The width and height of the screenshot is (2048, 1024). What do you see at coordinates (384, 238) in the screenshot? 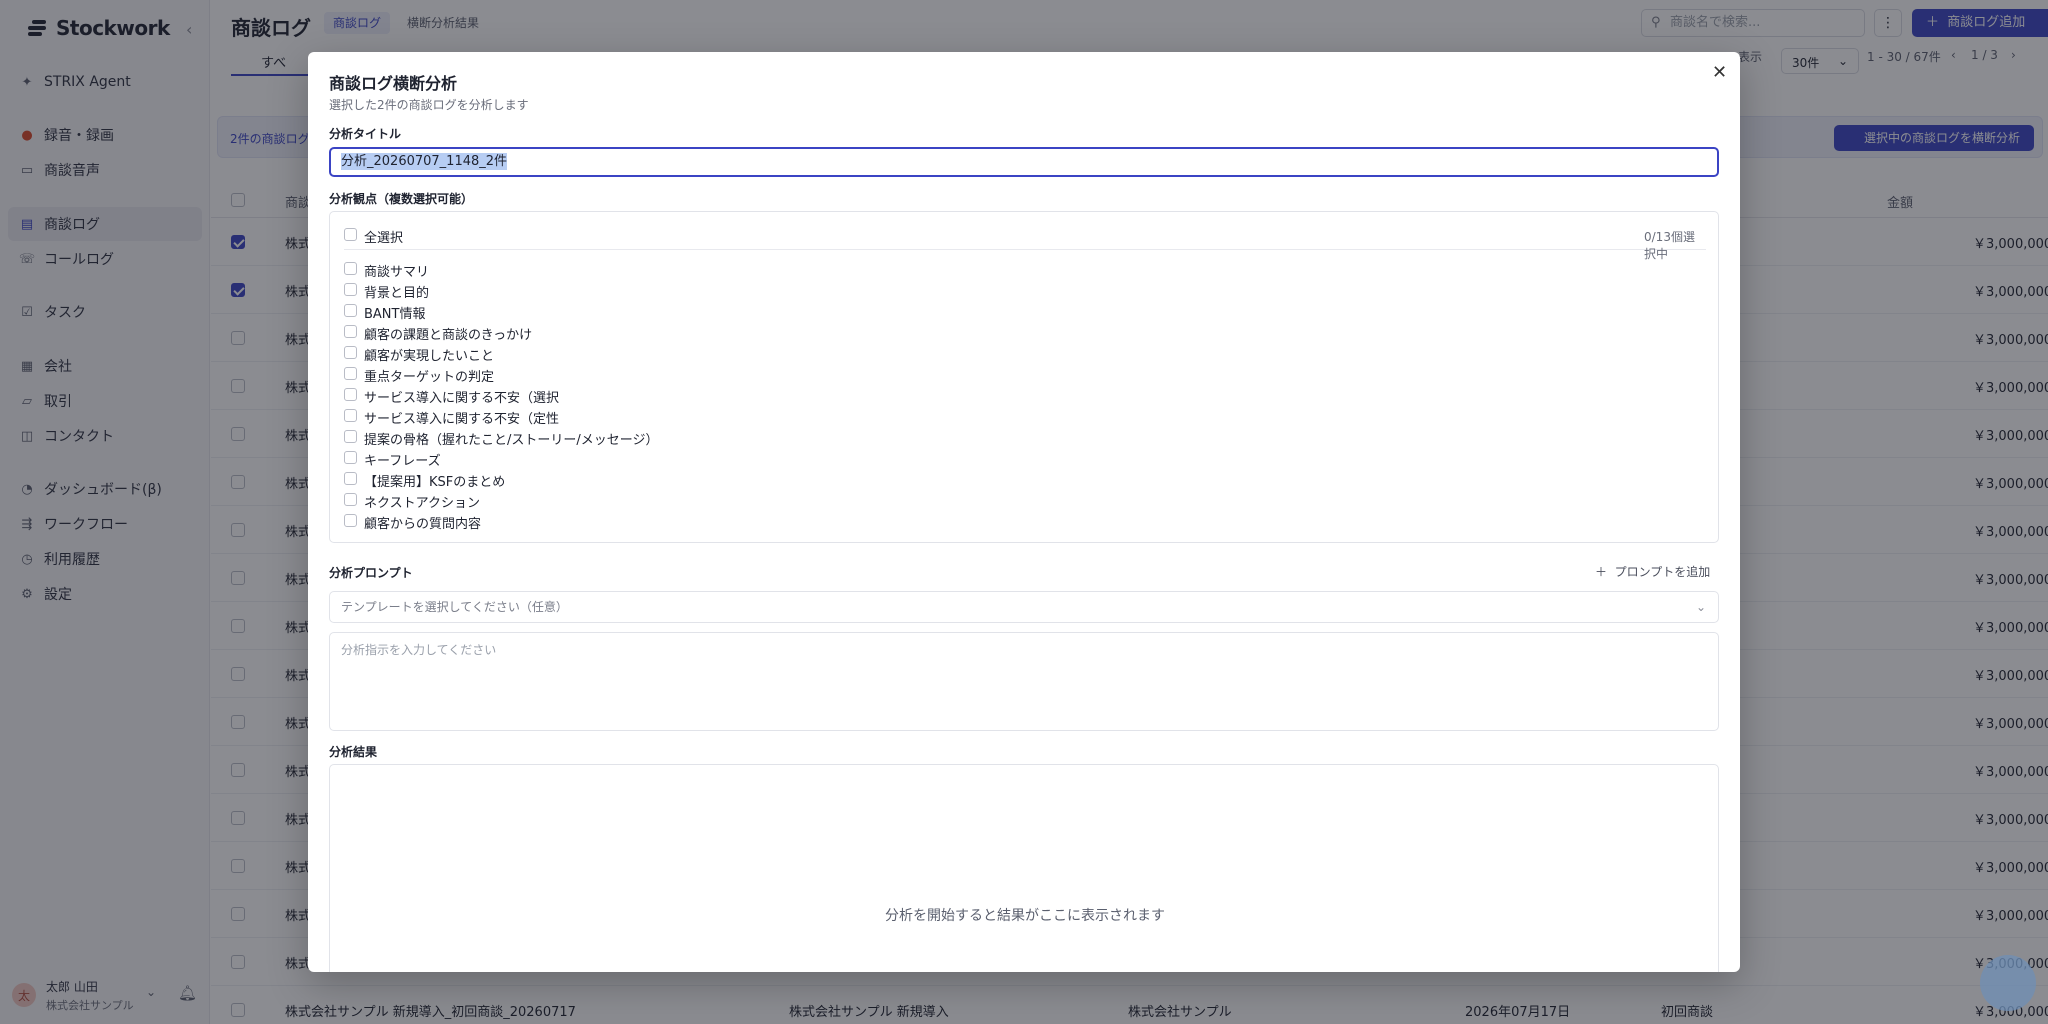
I see `select-all-label: 全選択` at bounding box center [384, 238].